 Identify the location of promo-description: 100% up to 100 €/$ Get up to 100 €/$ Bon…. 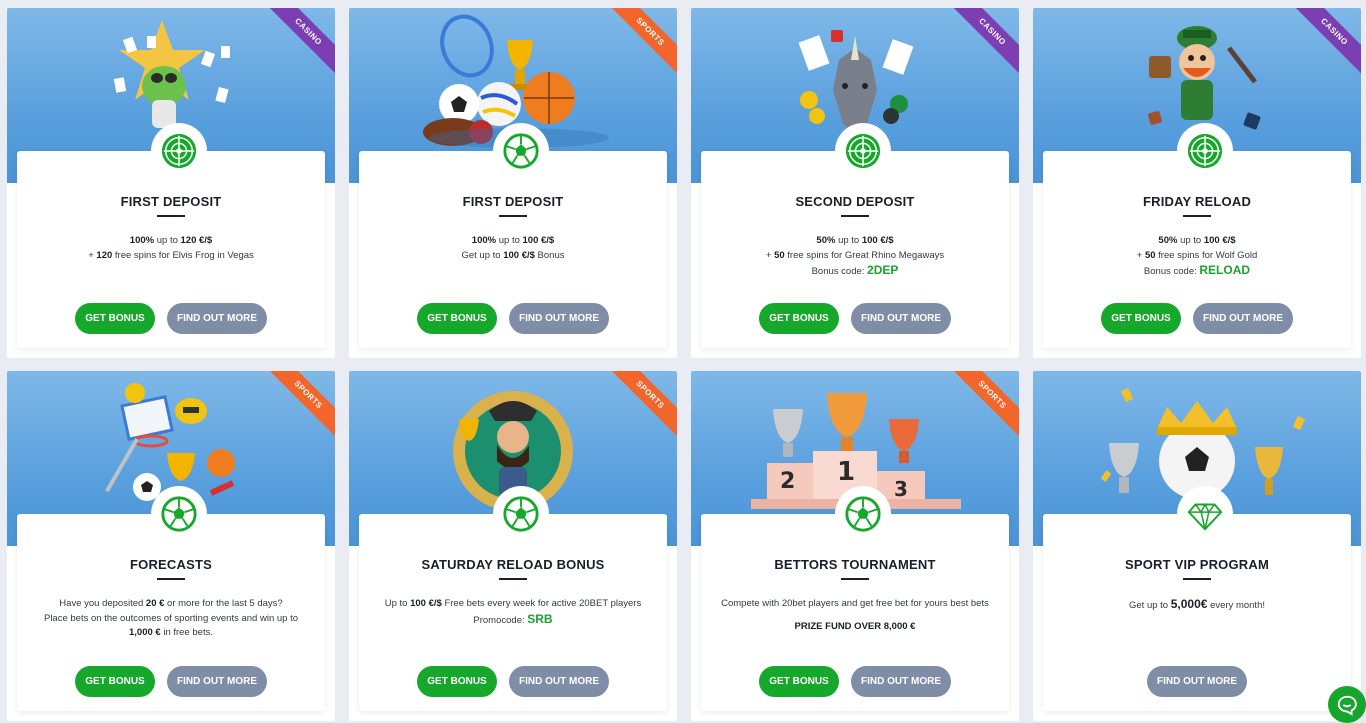
(513, 248).